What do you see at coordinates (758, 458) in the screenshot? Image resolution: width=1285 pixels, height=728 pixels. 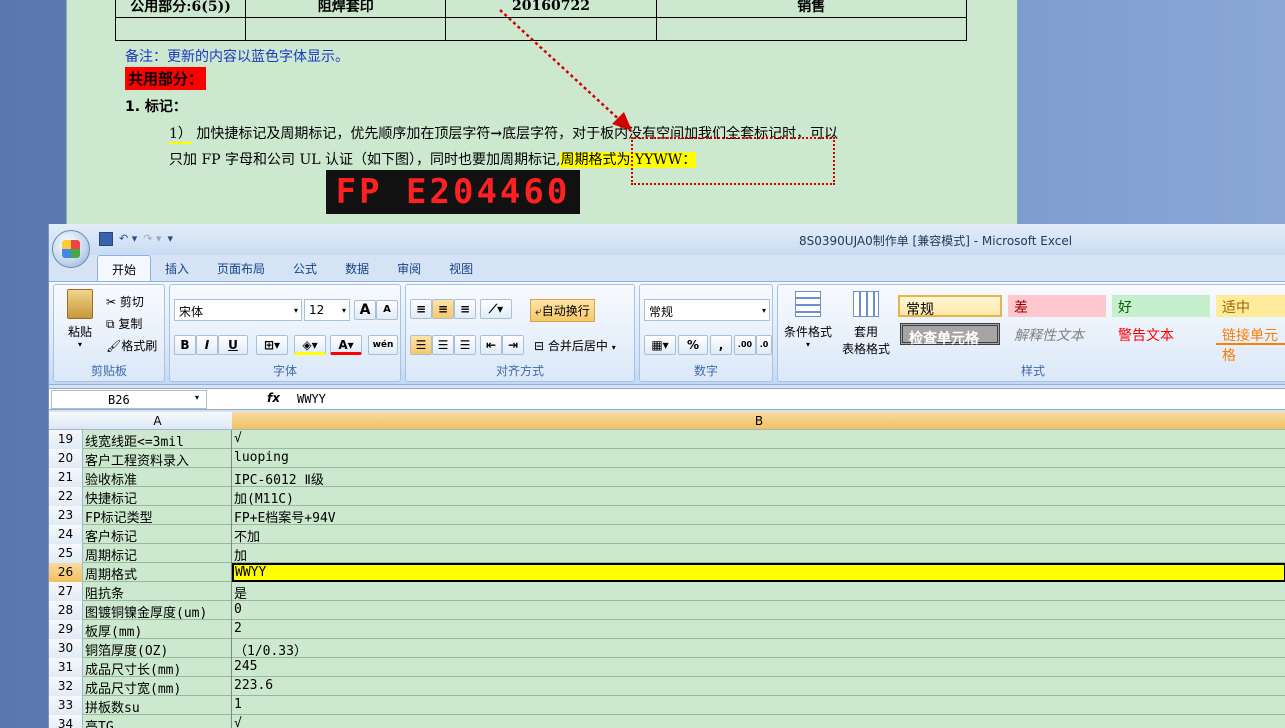 I see `cell-b: luoping` at bounding box center [758, 458].